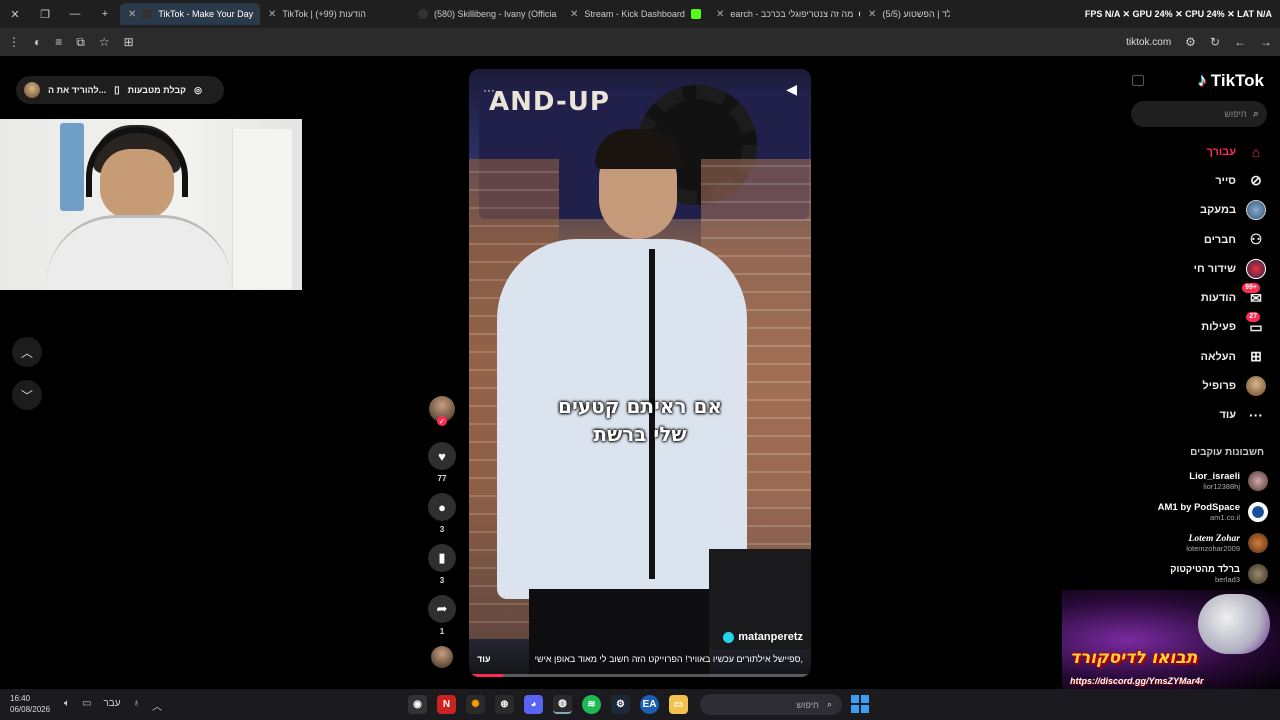 This screenshot has height=720, width=1280. Describe the element at coordinates (1256, 239) in the screenshot. I see `friends-icon: ⚇` at that location.